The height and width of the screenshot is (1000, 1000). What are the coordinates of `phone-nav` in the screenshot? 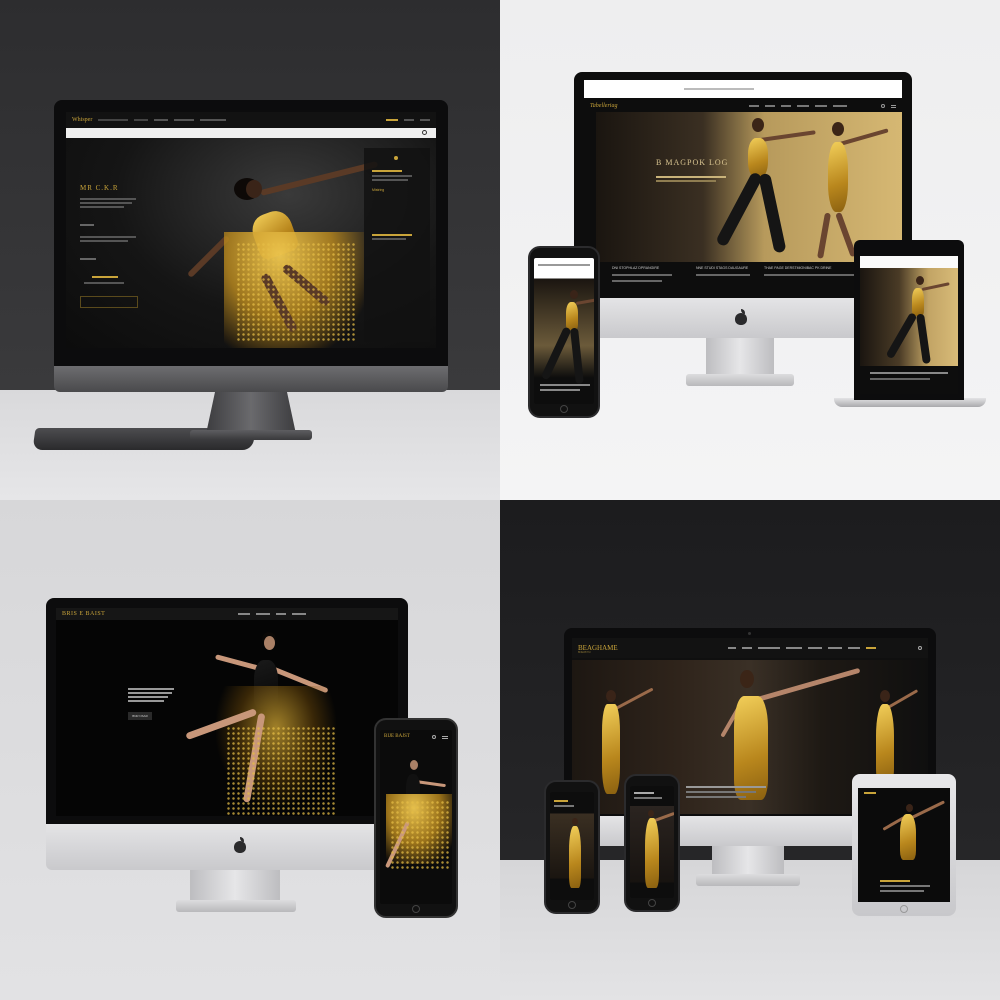 It's located at (564, 265).